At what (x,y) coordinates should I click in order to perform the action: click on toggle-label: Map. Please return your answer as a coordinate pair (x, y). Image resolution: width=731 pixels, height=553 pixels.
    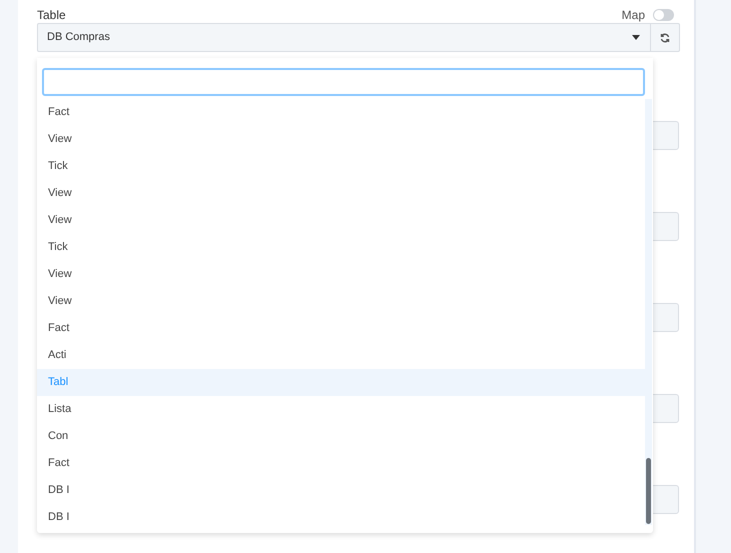
    Looking at the image, I should click on (633, 15).